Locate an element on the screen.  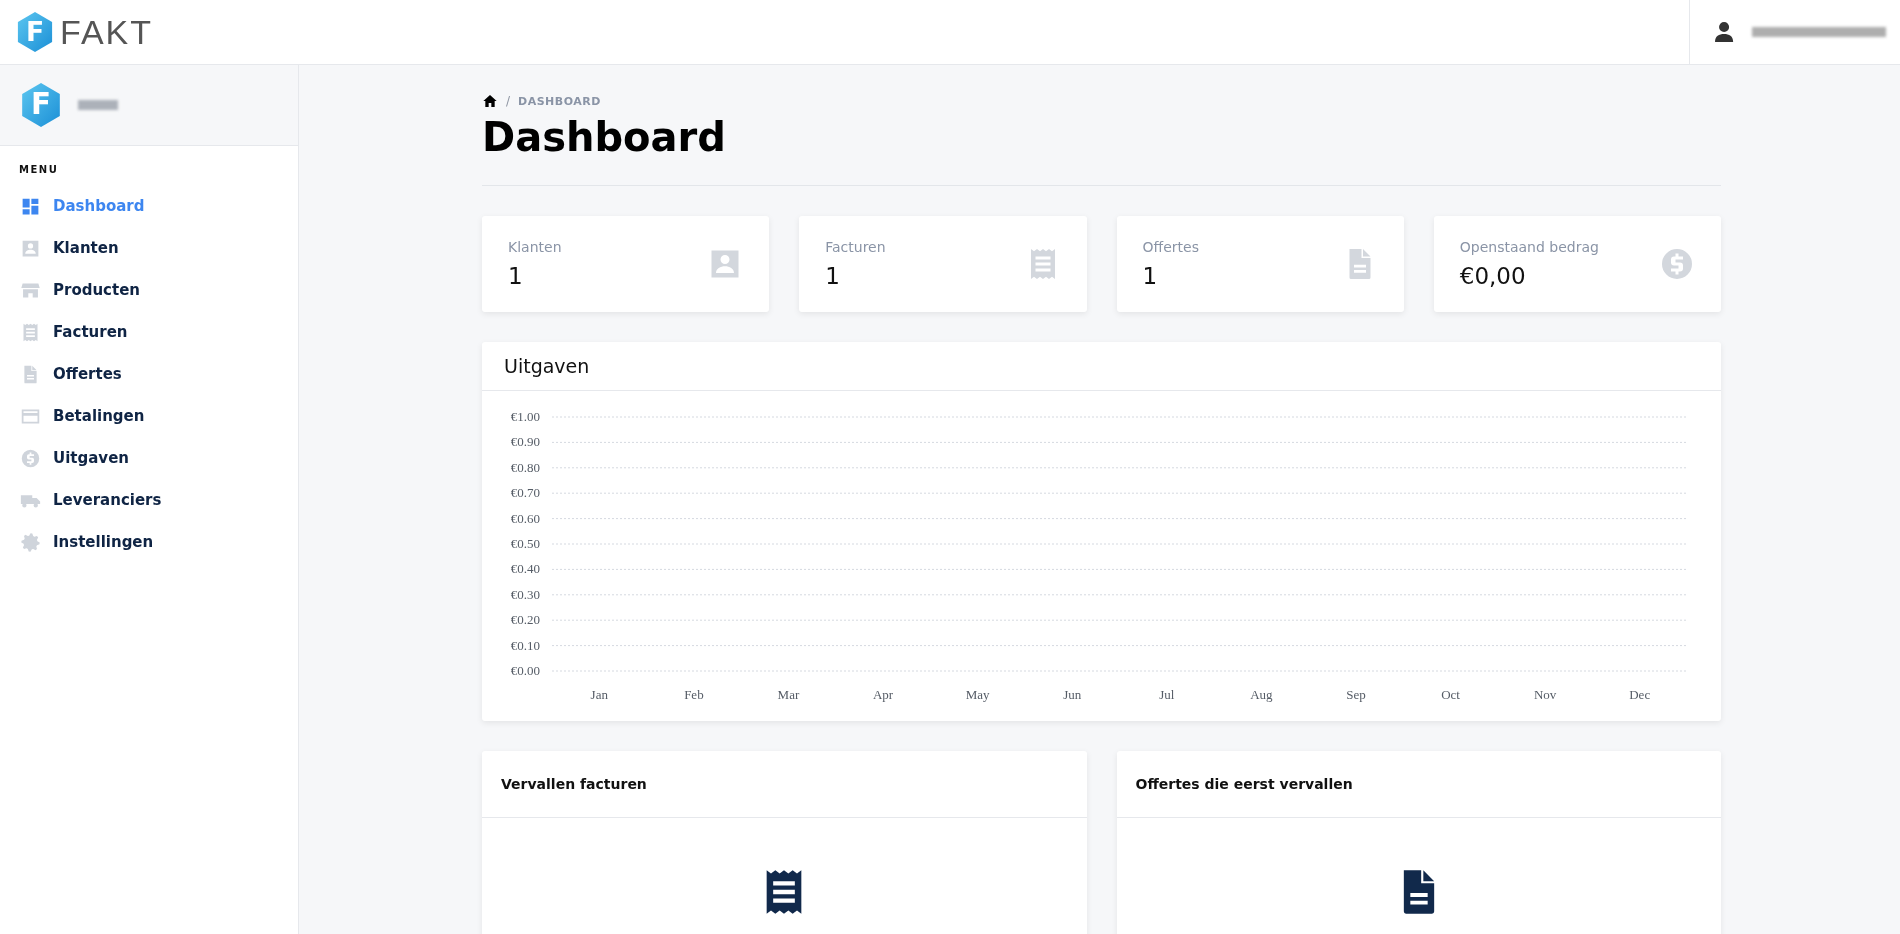
page-title: Dashboard is located at coordinates (604, 137).